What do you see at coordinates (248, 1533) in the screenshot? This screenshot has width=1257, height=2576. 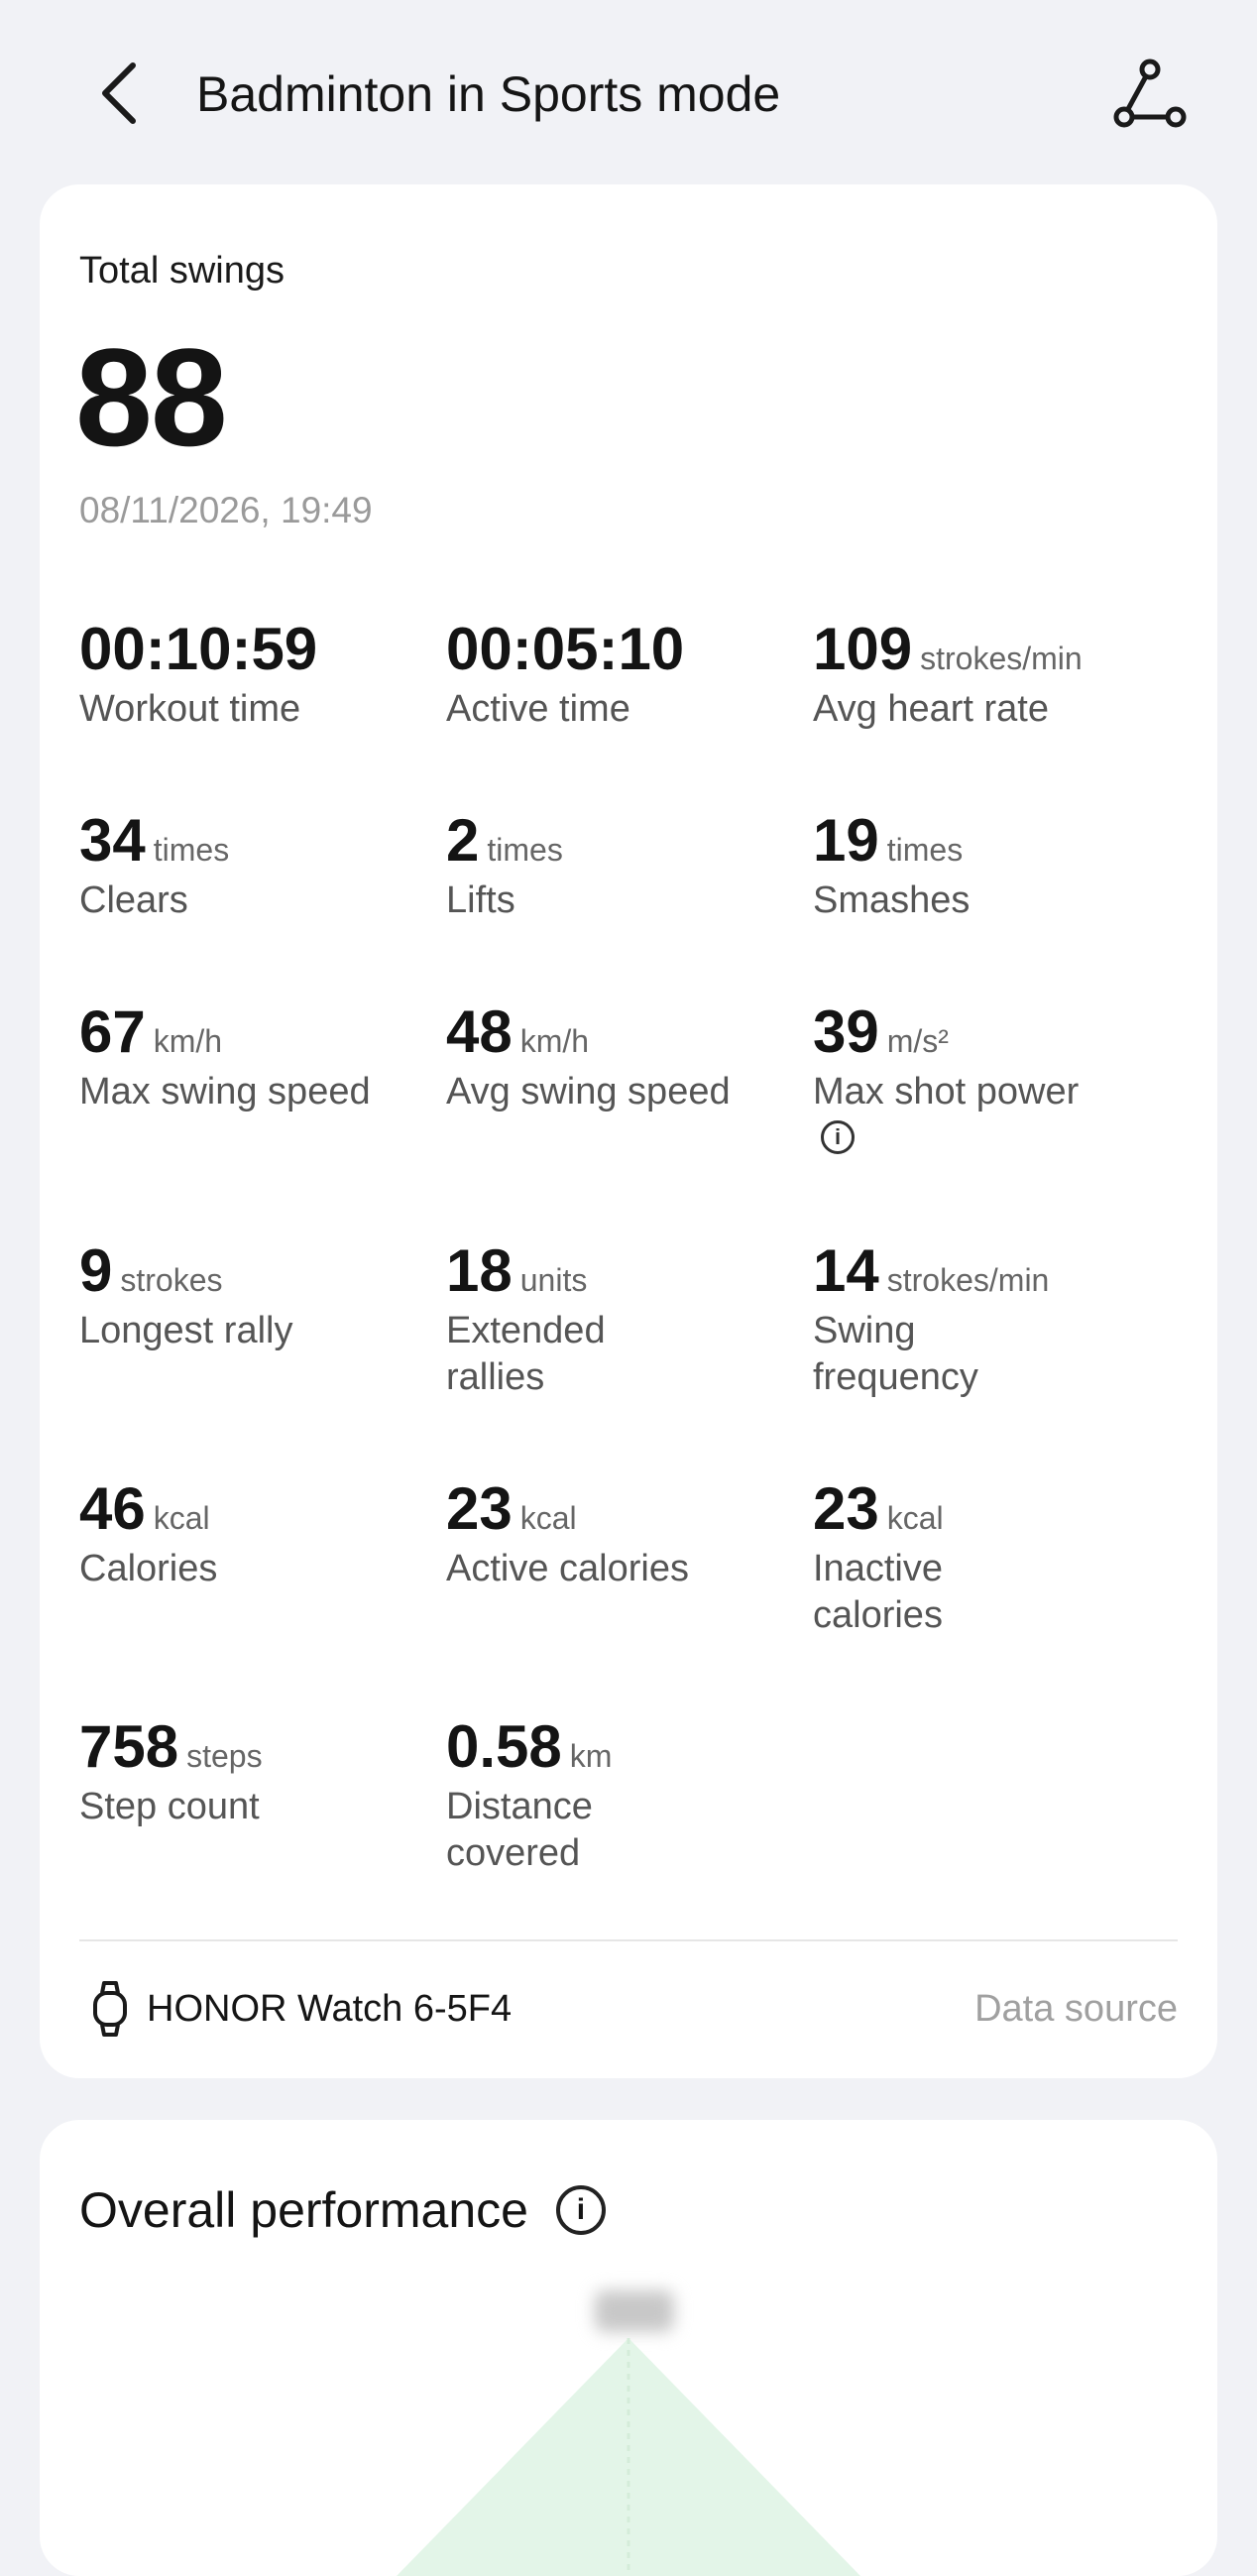 I see `metric-calories: 46 kcal Calories` at bounding box center [248, 1533].